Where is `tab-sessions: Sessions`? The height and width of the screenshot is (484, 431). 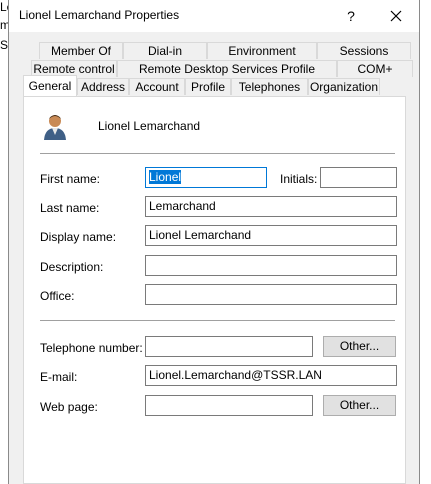 tab-sessions: Sessions is located at coordinates (364, 50).